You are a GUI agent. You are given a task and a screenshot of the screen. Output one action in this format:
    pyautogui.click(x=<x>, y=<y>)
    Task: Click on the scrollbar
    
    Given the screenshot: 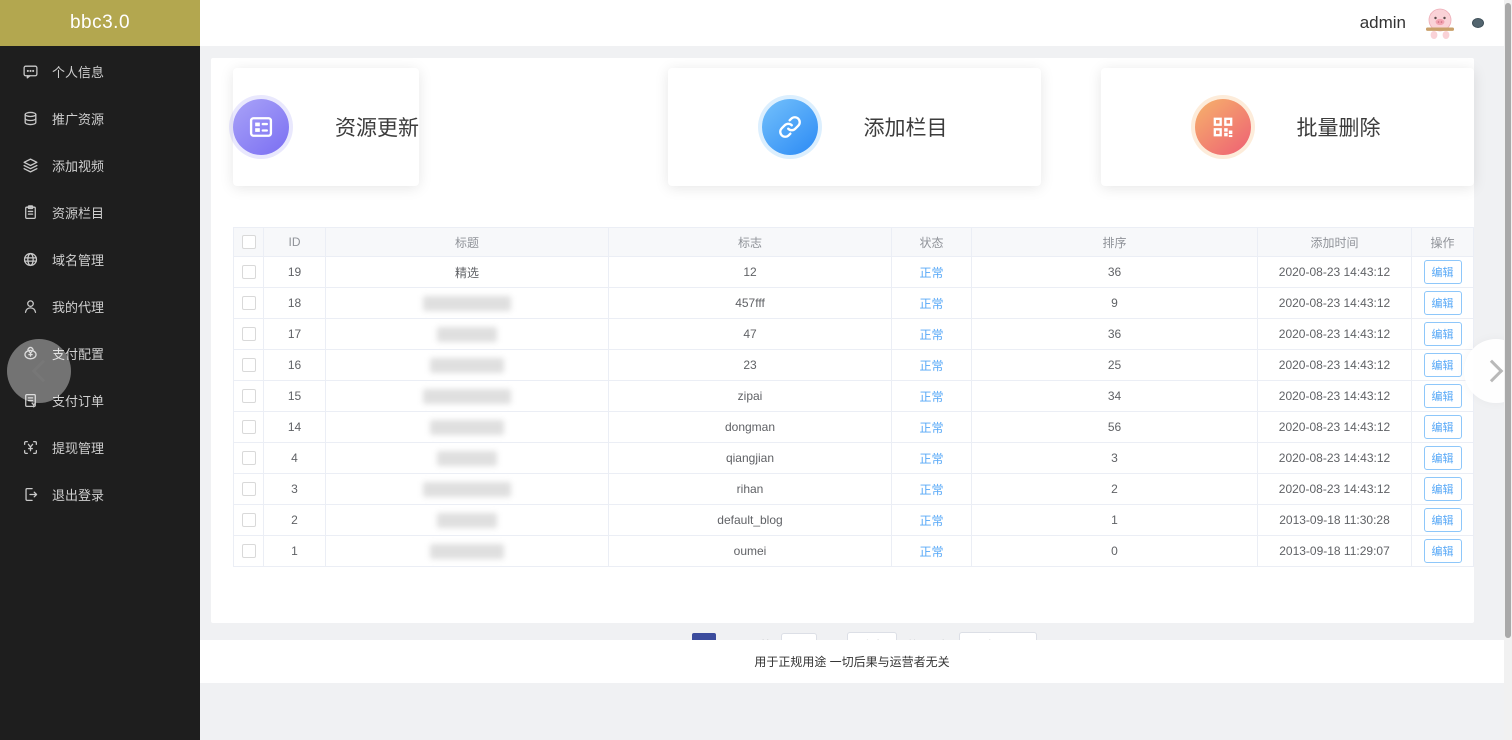 What is the action you would take?
    pyautogui.click(x=1508, y=370)
    